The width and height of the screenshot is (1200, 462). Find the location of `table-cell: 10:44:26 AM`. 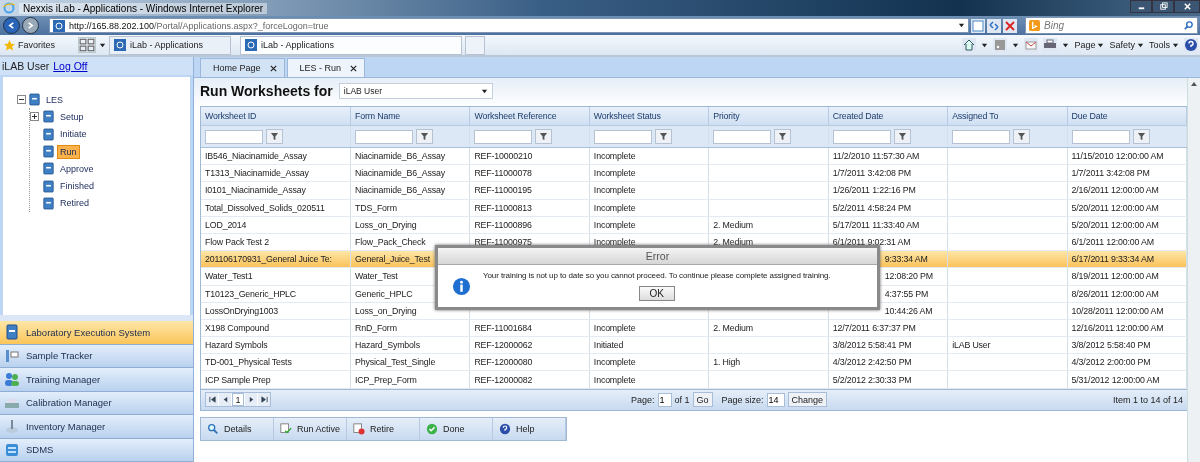

table-cell: 10:44:26 AM is located at coordinates (908, 310).